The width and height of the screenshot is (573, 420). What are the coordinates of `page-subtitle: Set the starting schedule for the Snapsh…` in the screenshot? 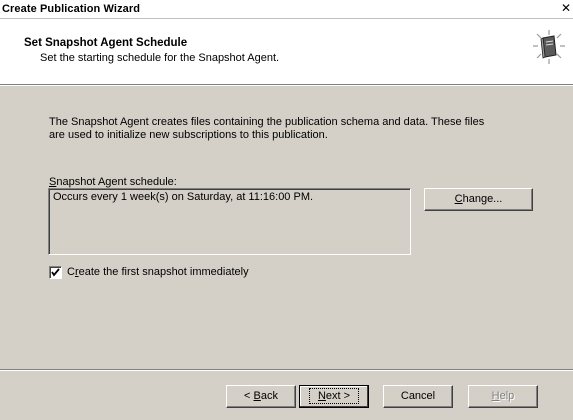 It's located at (160, 58).